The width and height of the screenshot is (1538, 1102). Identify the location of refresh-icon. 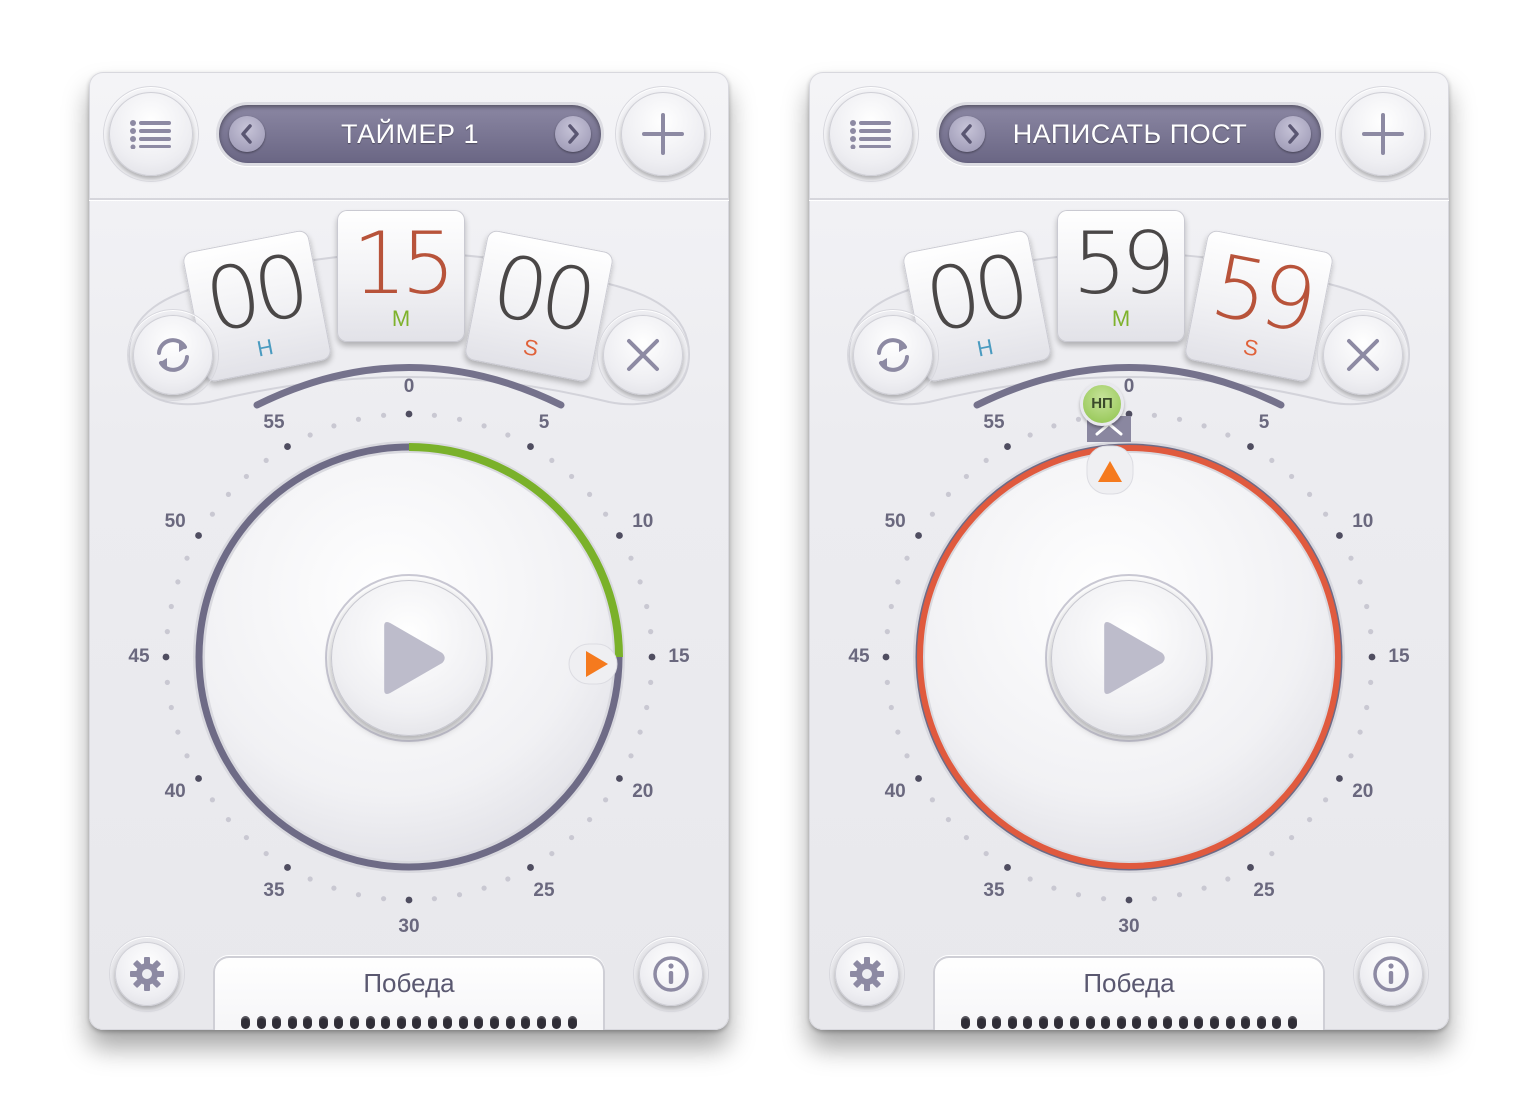
(173, 355).